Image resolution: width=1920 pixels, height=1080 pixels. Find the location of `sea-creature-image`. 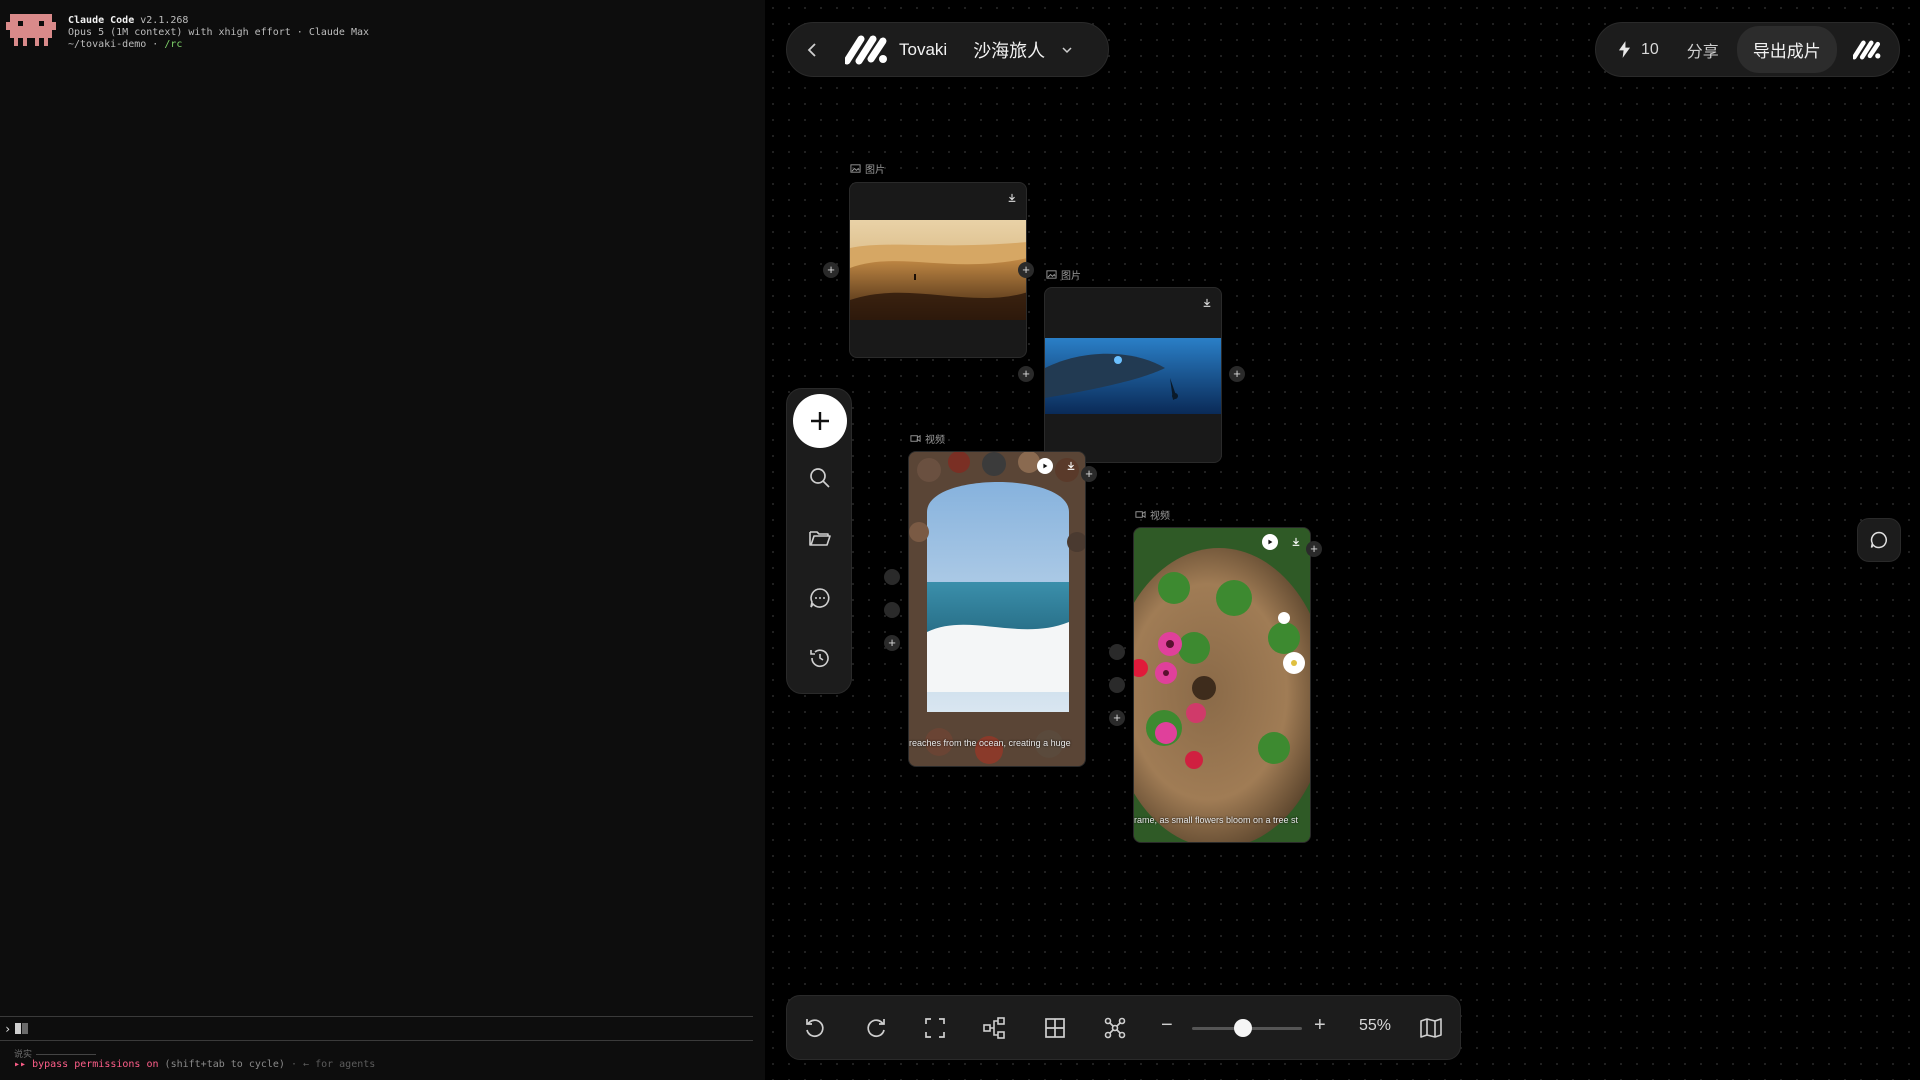

sea-creature-image is located at coordinates (1133, 376).